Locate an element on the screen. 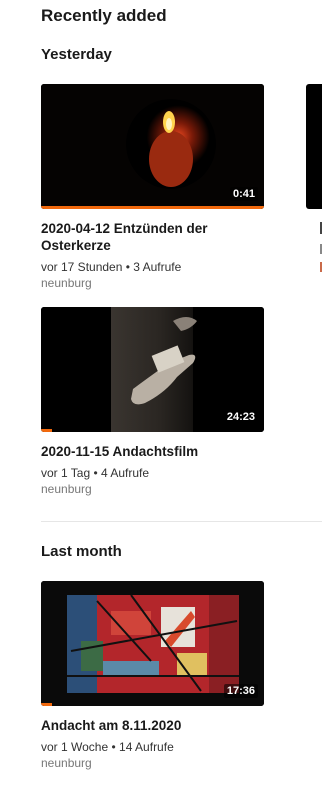 The width and height of the screenshot is (322, 800). duration-badge: 24:23 is located at coordinates (240, 417).